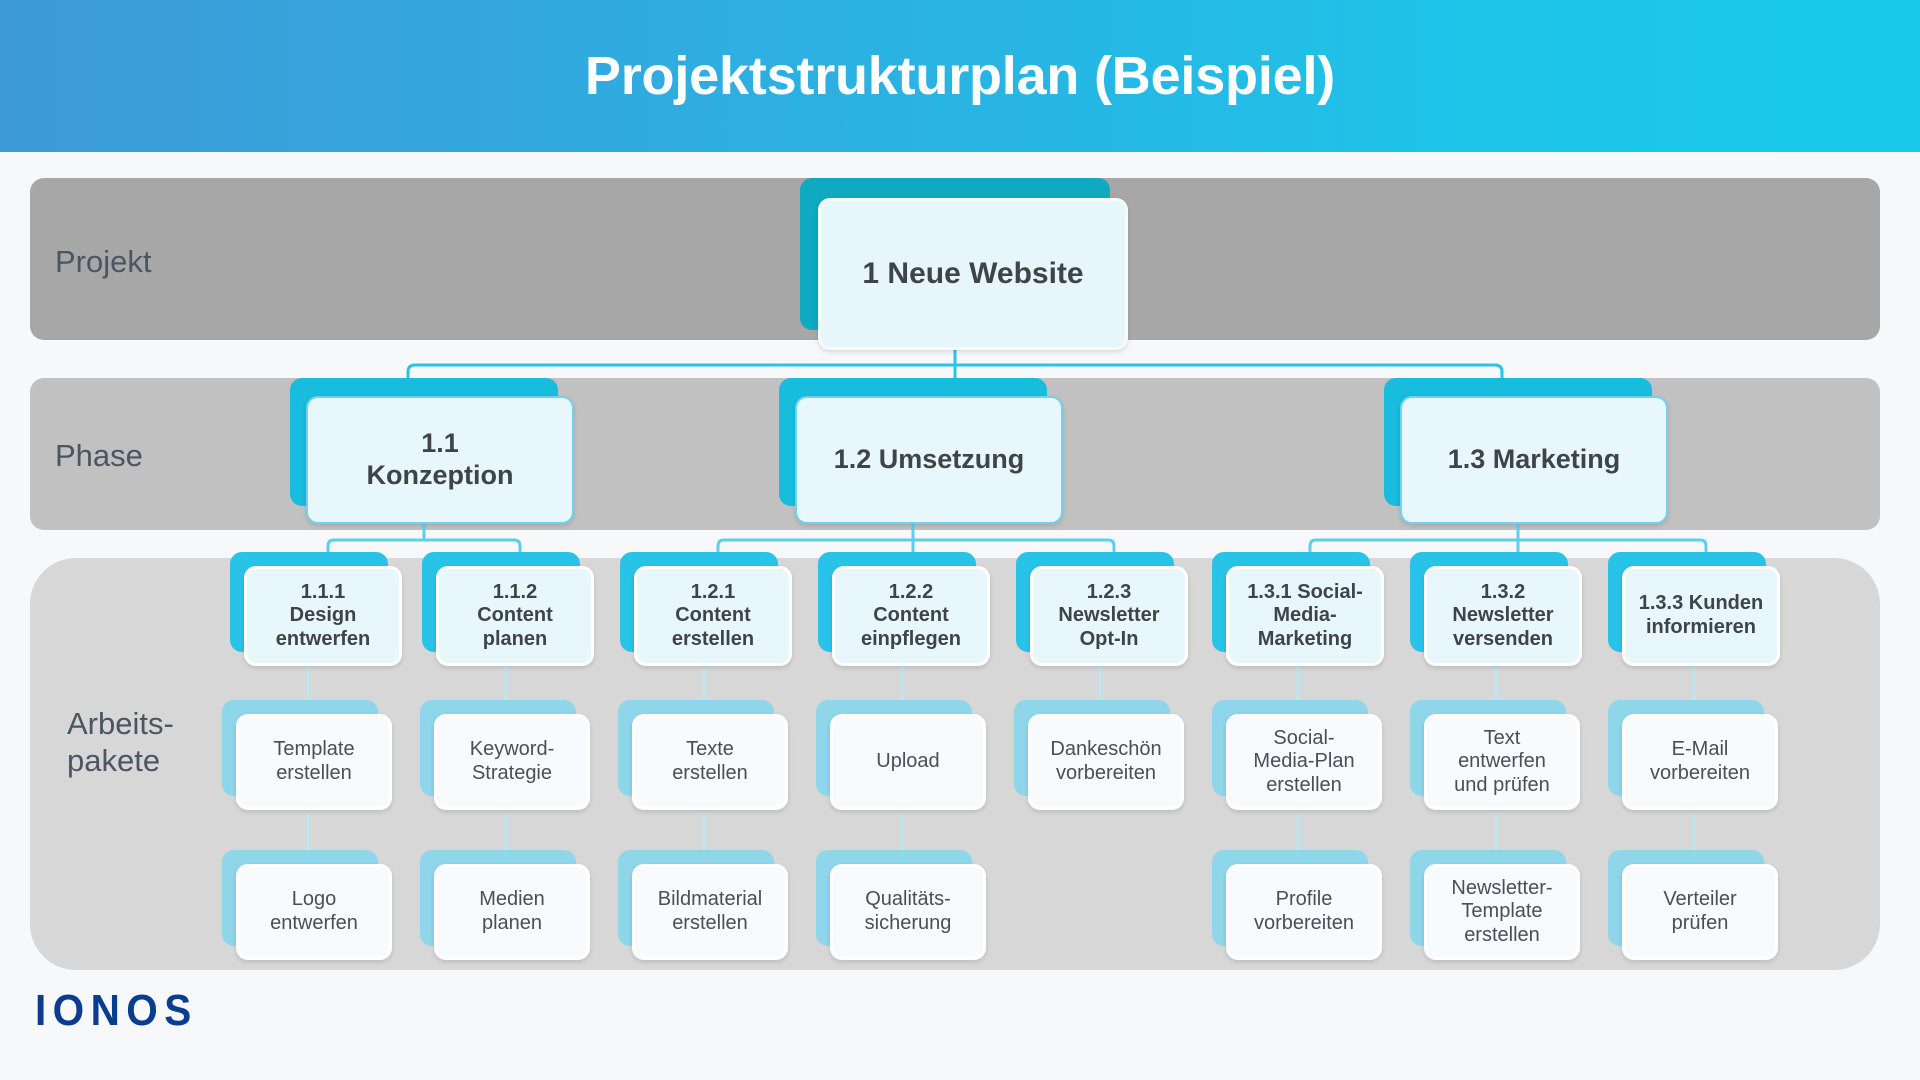 Image resolution: width=1920 pixels, height=1080 pixels. Describe the element at coordinates (1502, 762) in the screenshot. I see `node-workpackage-label: Text entwerfen und prüfen` at that location.